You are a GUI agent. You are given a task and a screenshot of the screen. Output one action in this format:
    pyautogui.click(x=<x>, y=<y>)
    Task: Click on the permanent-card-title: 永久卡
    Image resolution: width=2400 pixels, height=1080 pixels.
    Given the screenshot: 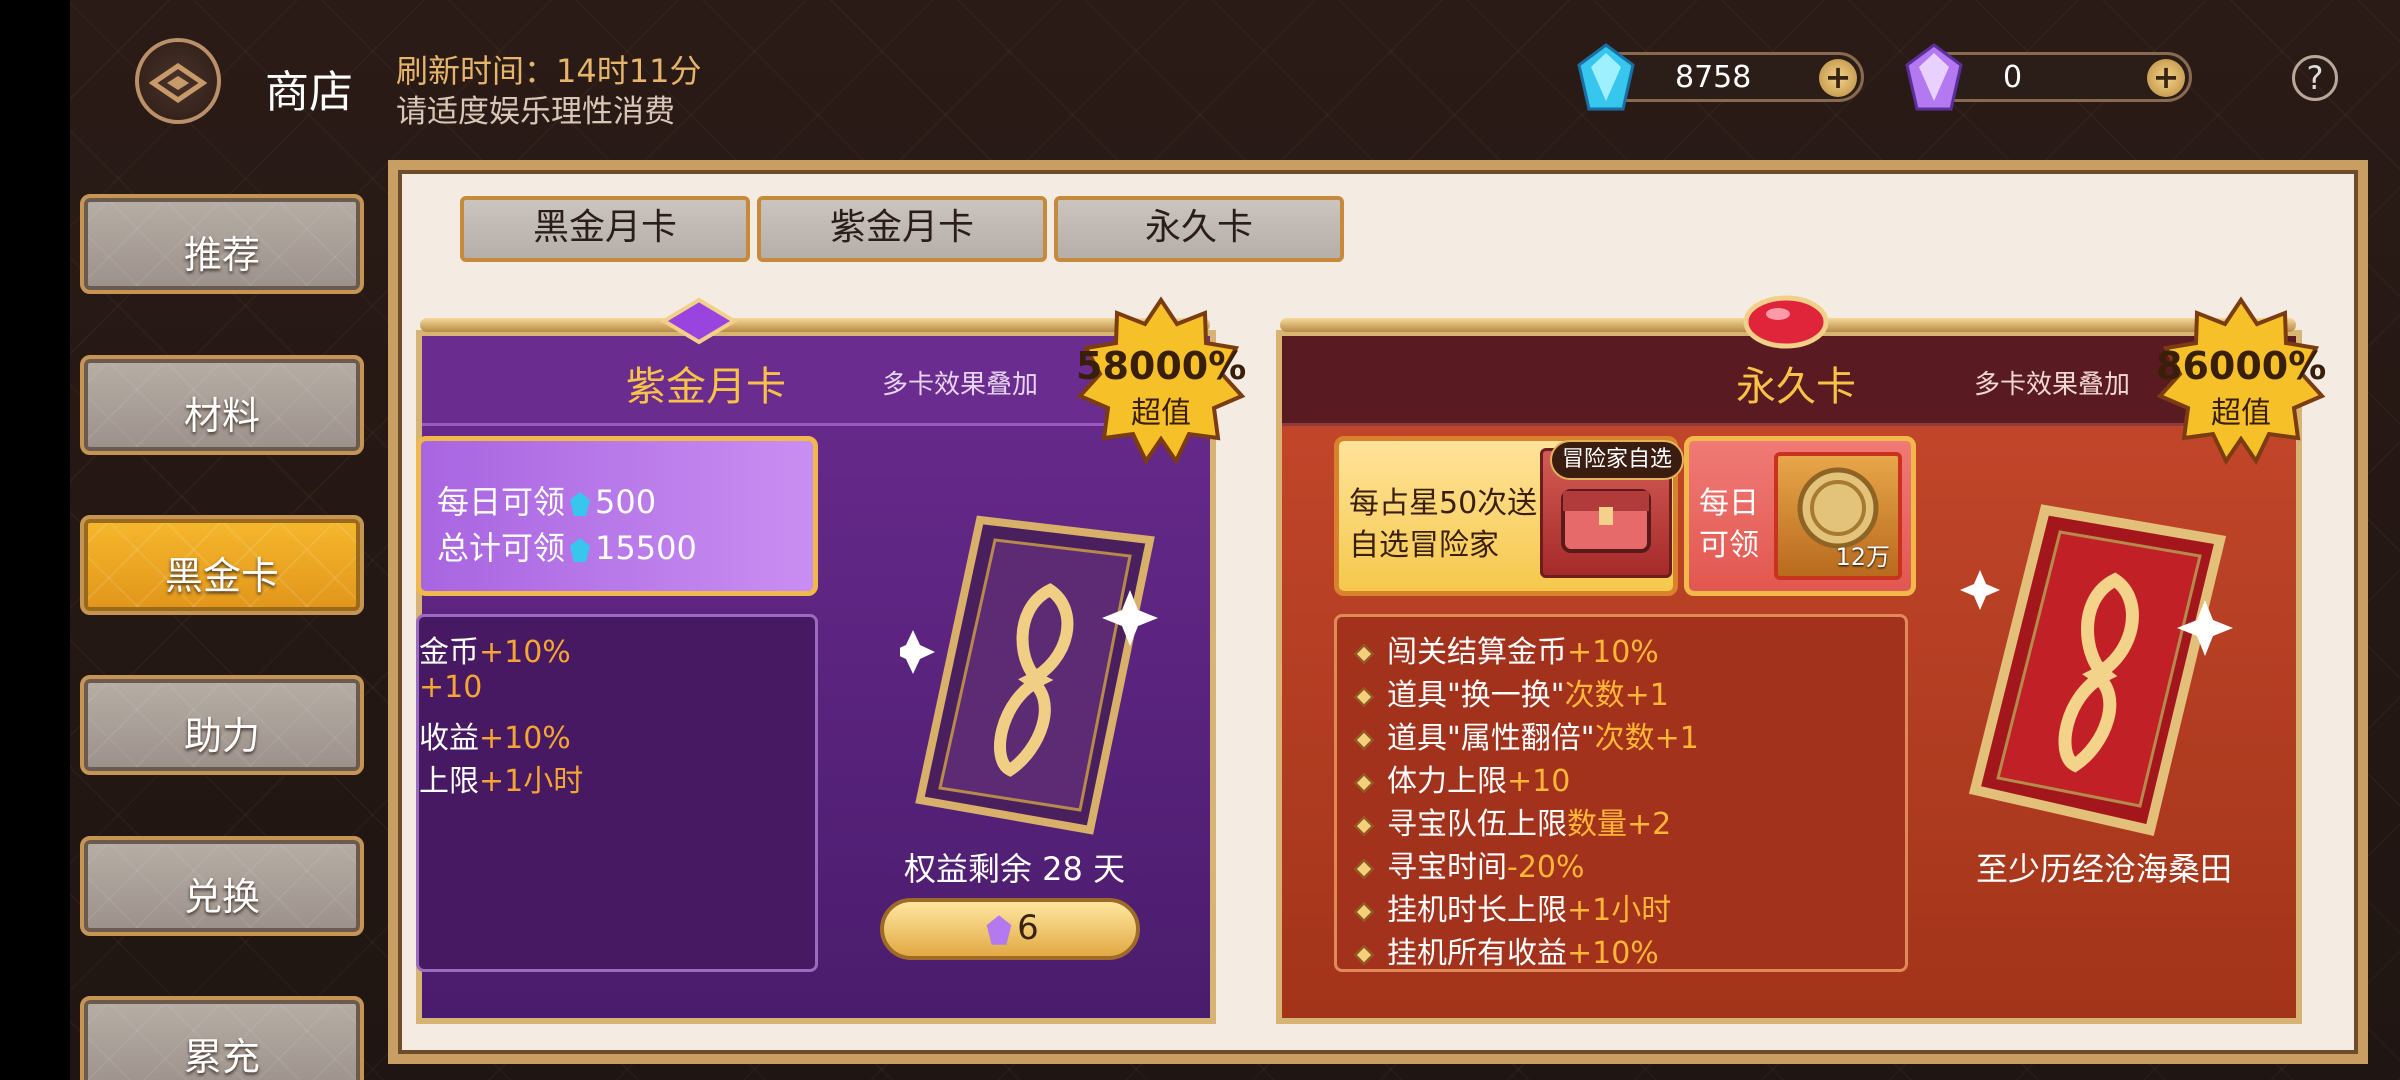 What is the action you would take?
    pyautogui.click(x=1796, y=387)
    